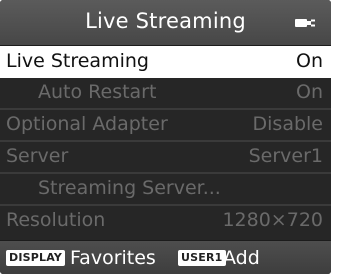 This screenshot has width=337, height=277. I want to click on user1-button-chip: USER1, so click(202, 258).